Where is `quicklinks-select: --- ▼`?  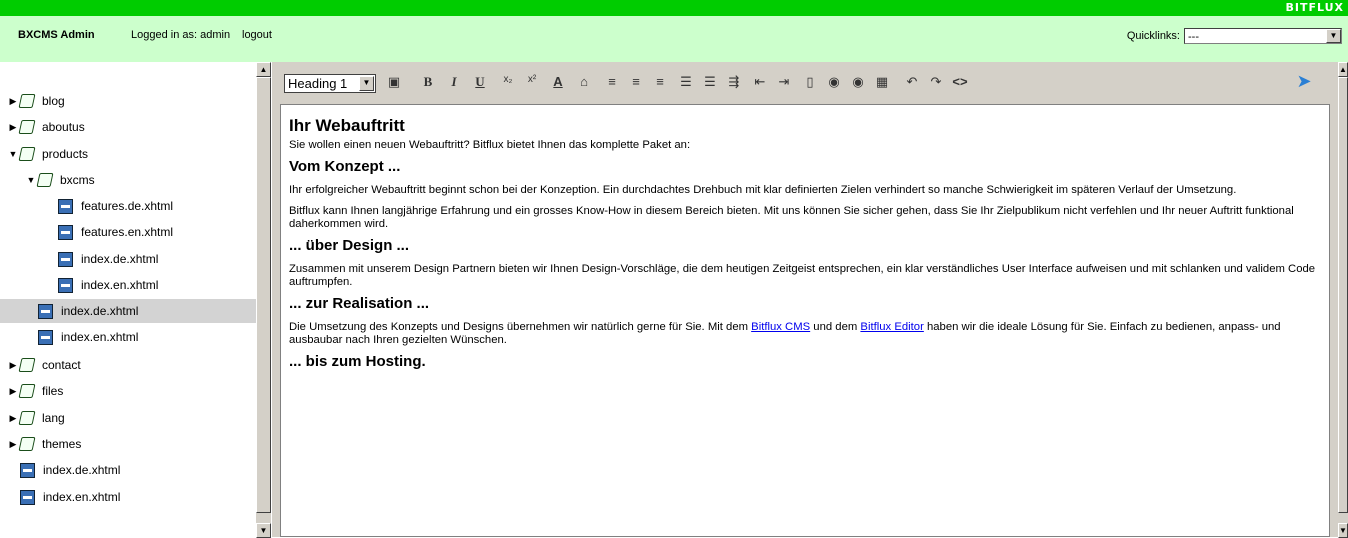 quicklinks-select: --- ▼ is located at coordinates (1263, 36).